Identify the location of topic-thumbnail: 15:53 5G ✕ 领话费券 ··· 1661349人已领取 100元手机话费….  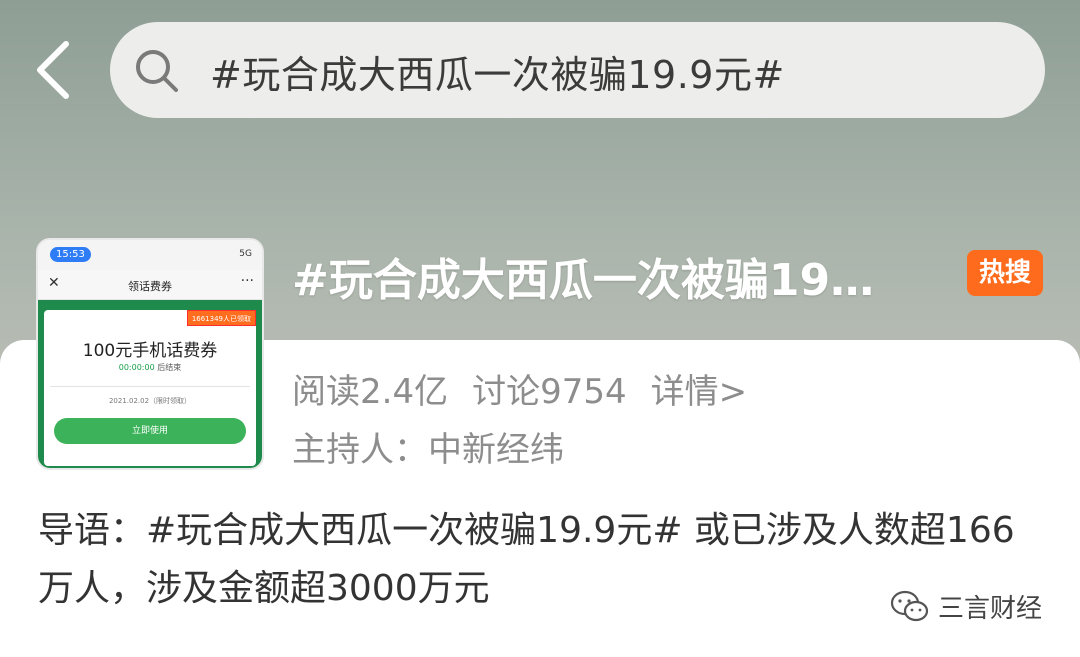
(150, 354).